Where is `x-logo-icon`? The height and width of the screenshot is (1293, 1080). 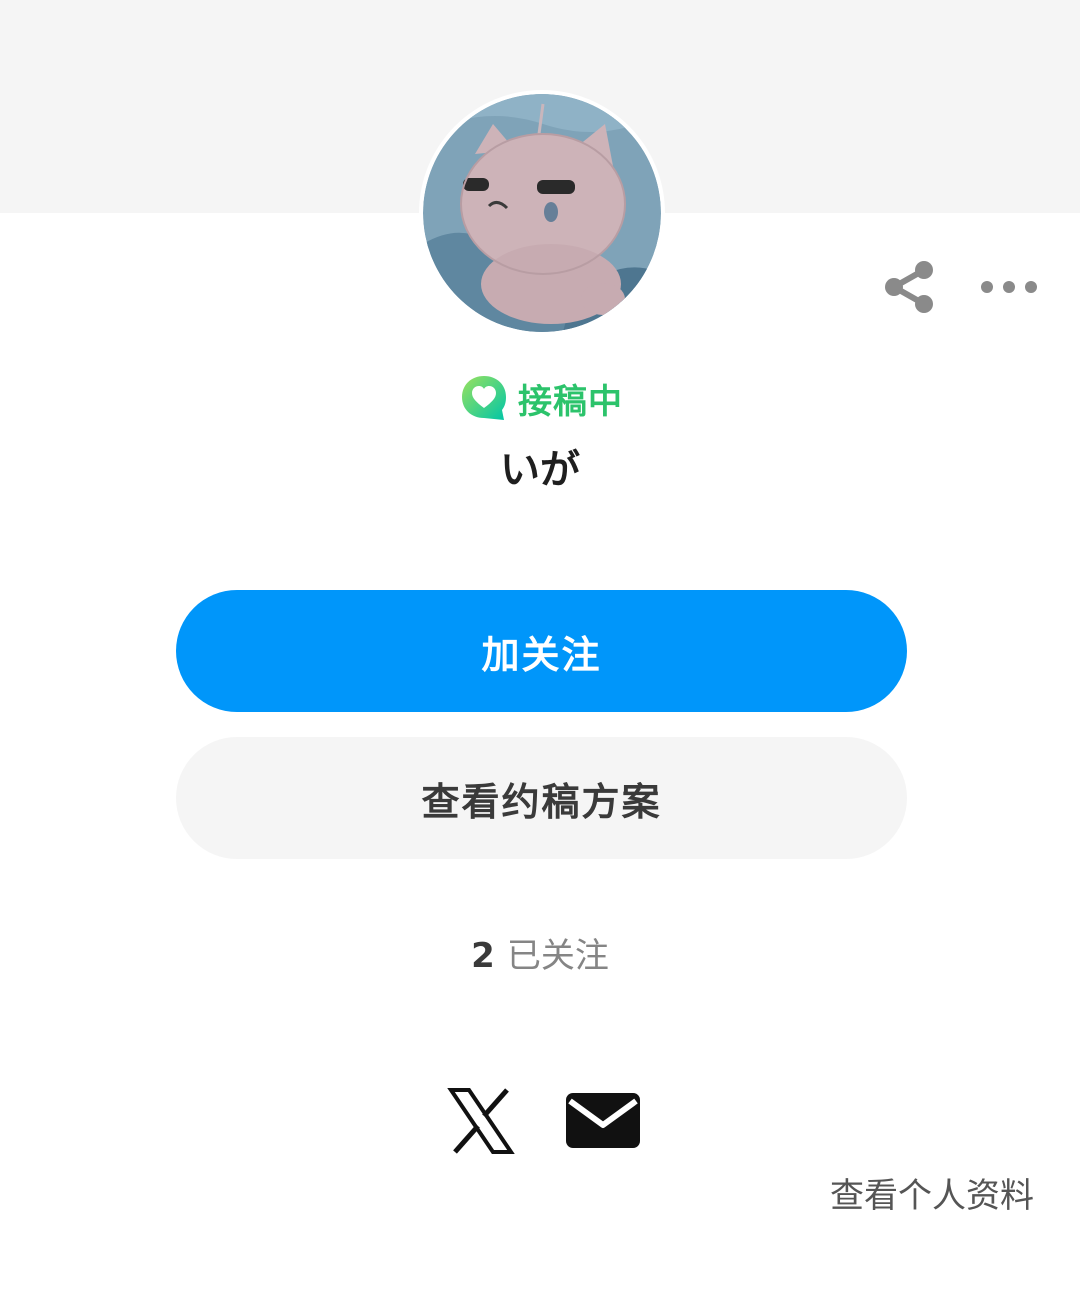
x-logo-icon is located at coordinates (481, 1121).